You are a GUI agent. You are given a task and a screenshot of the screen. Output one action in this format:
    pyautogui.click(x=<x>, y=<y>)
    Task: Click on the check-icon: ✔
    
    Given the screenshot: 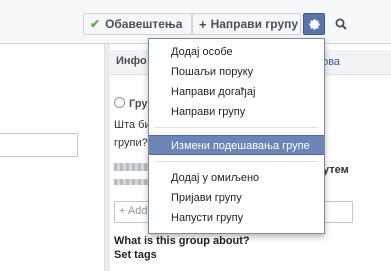 What is the action you would take?
    pyautogui.click(x=95, y=24)
    